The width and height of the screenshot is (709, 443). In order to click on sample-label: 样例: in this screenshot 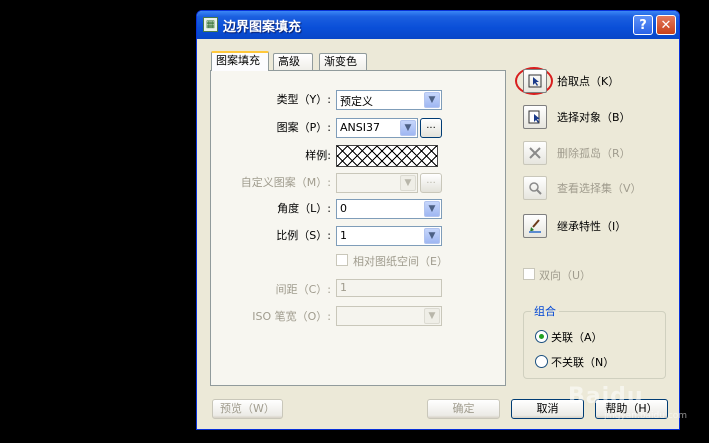, I will do `click(318, 155)`.